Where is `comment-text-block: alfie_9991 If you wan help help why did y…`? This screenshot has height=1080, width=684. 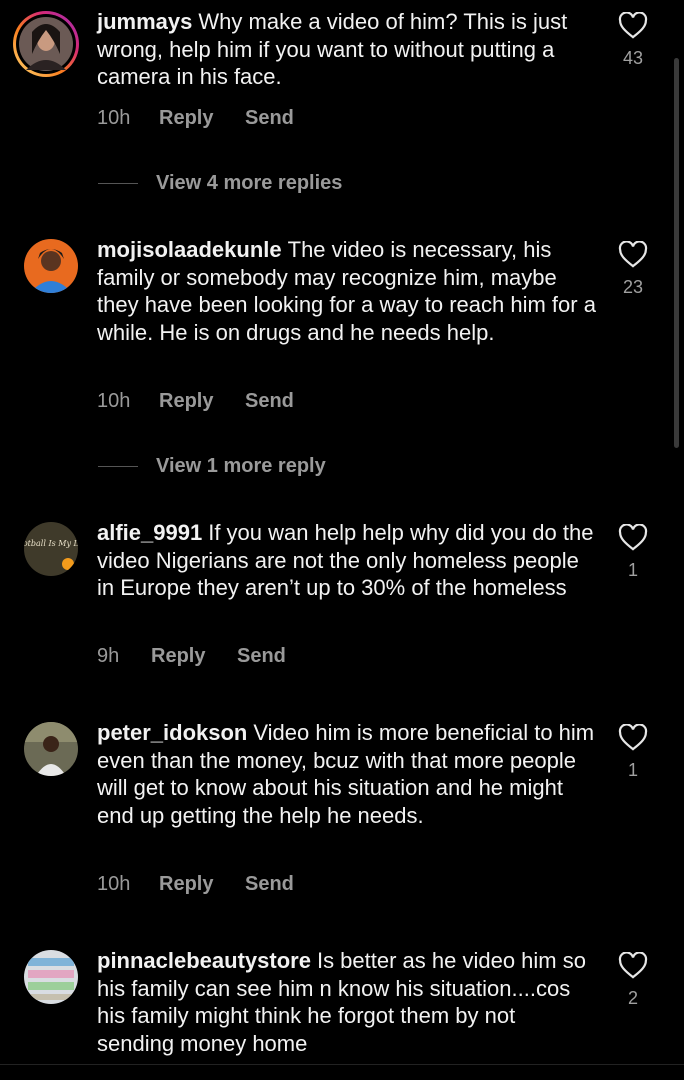
comment-text-block: alfie_9991 If you wan help help why did y… is located at coordinates (347, 560).